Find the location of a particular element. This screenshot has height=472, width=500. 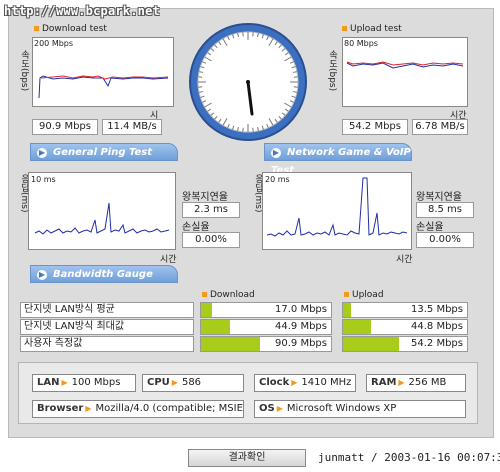

general-rtt-label: 왕복지연율 is located at coordinates (205, 197).